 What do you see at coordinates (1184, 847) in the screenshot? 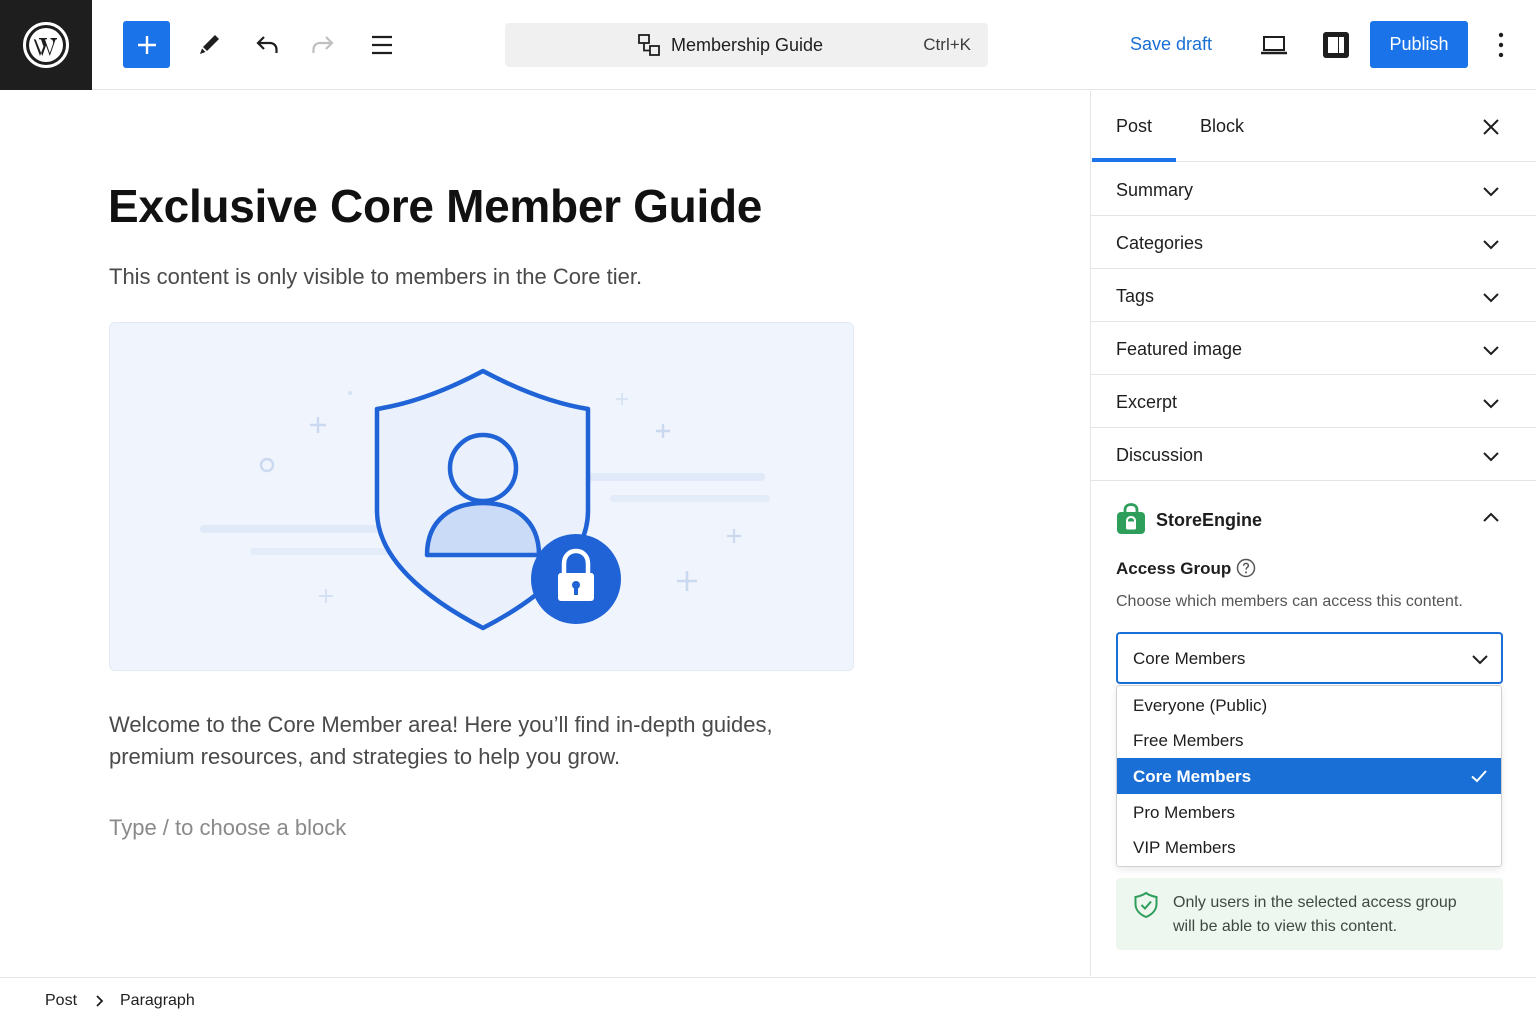
I see `option-label: VIP Members` at bounding box center [1184, 847].